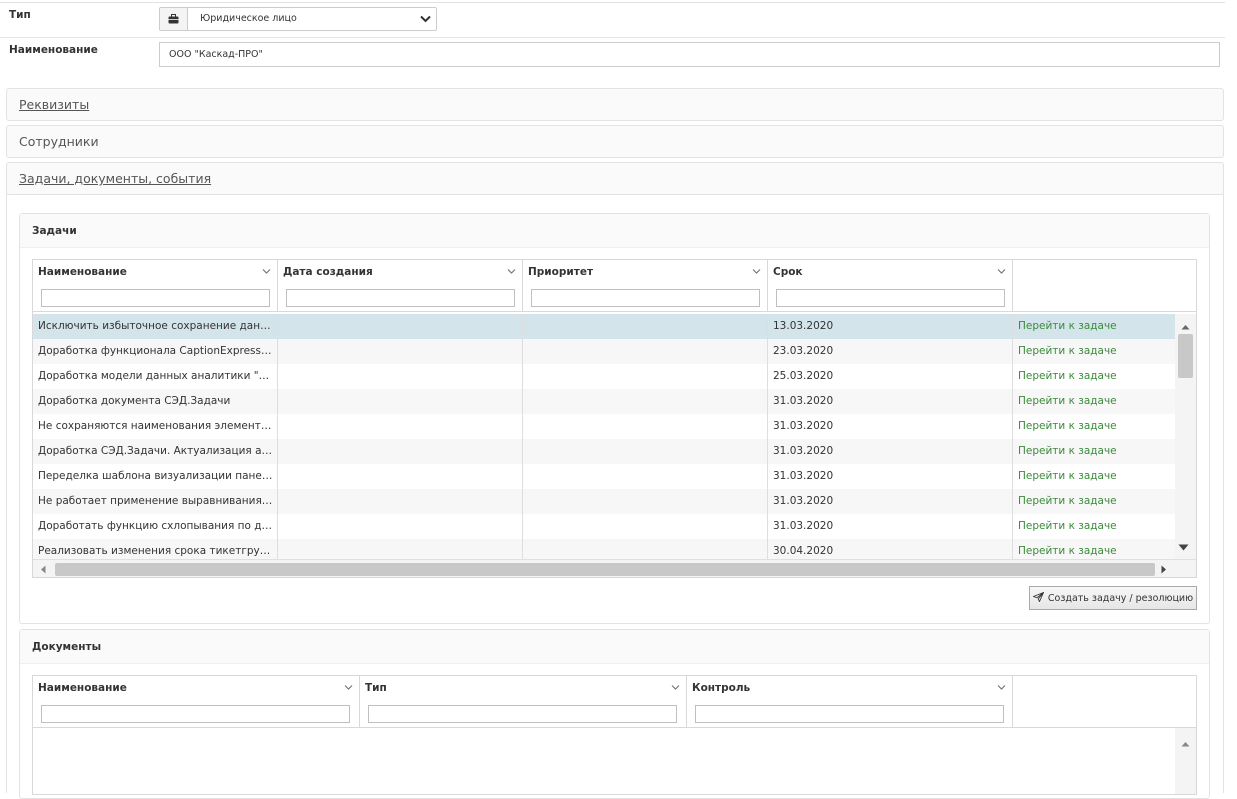 This screenshot has height=799, width=1237. What do you see at coordinates (890, 298) in the screenshot?
I see `filter-due-input` at bounding box center [890, 298].